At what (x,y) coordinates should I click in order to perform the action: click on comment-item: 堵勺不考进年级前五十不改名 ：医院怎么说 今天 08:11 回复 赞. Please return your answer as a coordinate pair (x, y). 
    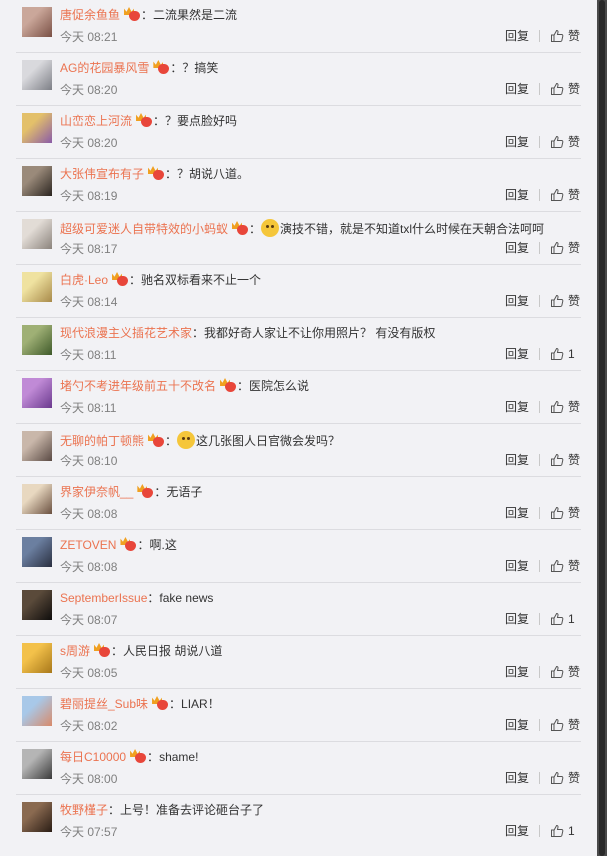
    Looking at the image, I should click on (298, 397).